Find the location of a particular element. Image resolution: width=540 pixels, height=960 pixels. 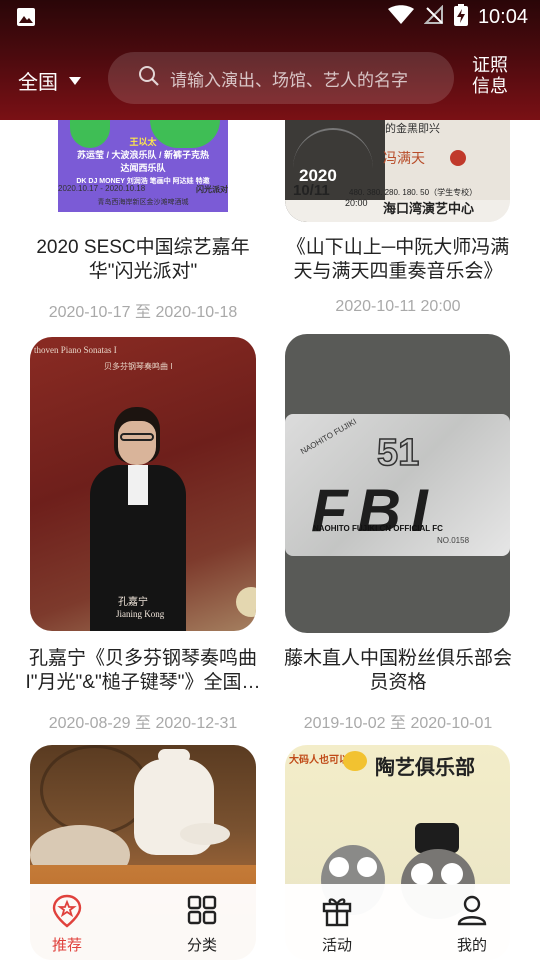

poster-brand: 闪光派对 is located at coordinates (212, 189).